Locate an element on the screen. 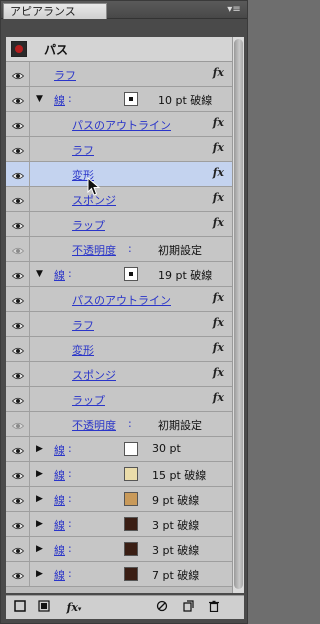 Image resolution: width=320 pixels, height=624 pixels. stroke-weight-value: 15 pt 破線 is located at coordinates (179, 475).